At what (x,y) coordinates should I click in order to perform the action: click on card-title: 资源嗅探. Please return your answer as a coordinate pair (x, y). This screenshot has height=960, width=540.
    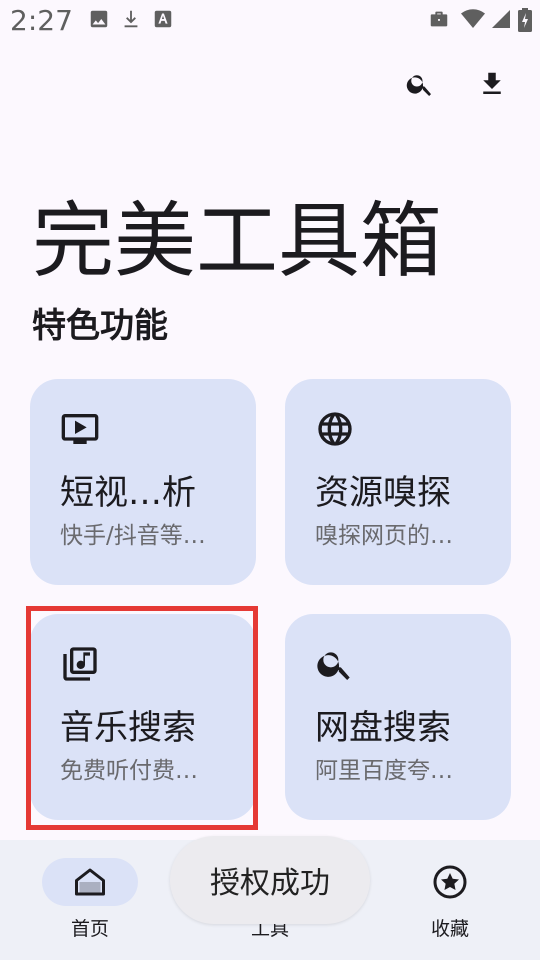
    Looking at the image, I should click on (383, 493).